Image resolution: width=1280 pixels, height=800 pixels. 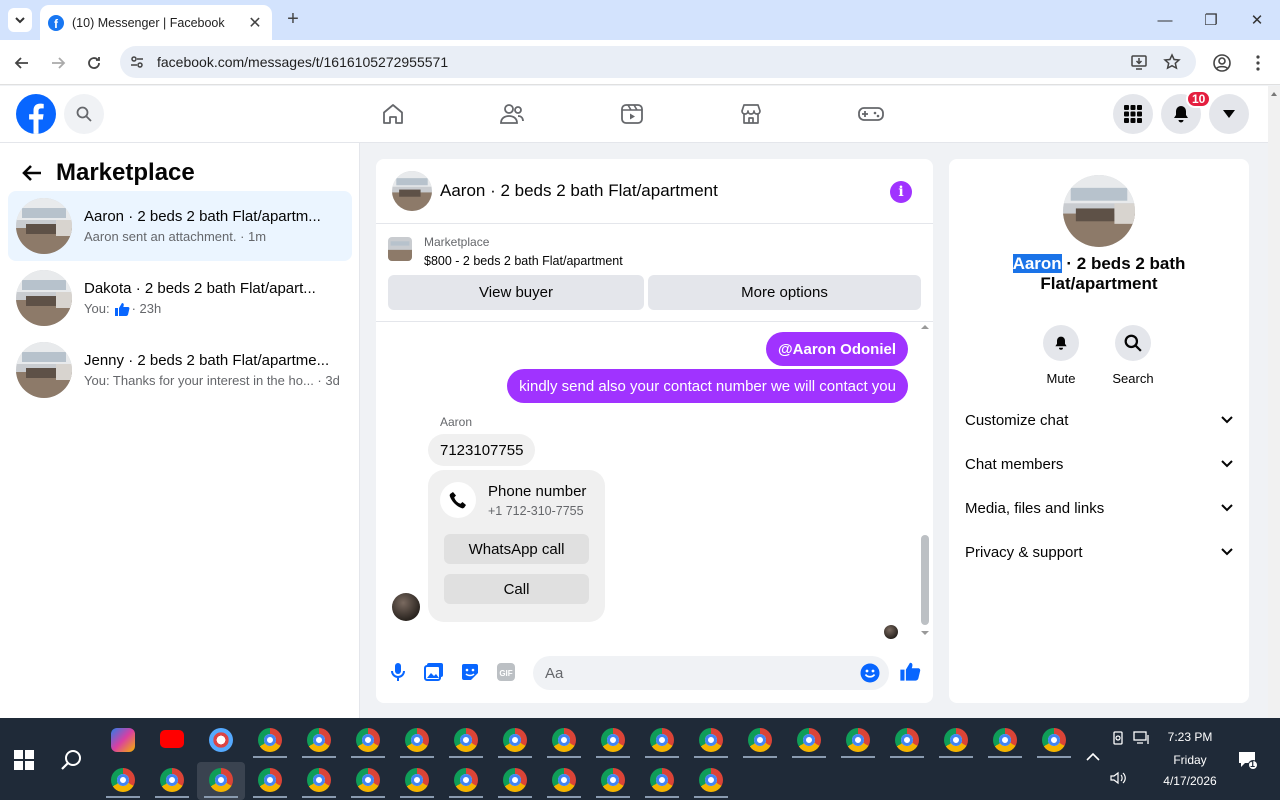 What do you see at coordinates (20, 20) in the screenshot?
I see `tab-search-button` at bounding box center [20, 20].